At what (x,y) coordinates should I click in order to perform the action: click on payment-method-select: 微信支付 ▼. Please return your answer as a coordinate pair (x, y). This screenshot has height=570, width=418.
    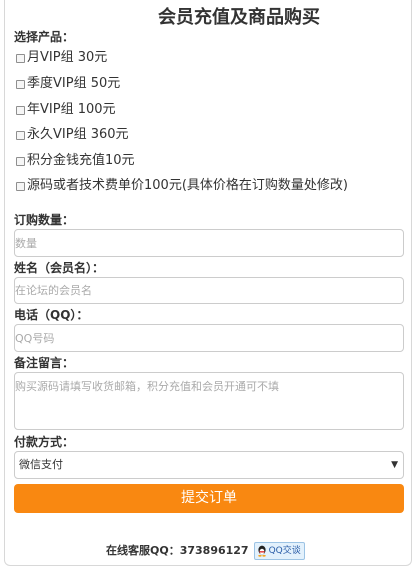
    Looking at the image, I should click on (209, 465).